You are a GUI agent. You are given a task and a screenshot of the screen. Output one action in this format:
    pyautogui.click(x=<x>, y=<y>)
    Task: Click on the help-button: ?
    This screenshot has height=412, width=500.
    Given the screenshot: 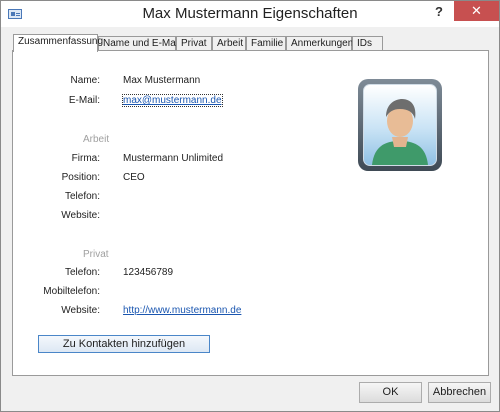 What is the action you would take?
    pyautogui.click(x=439, y=12)
    